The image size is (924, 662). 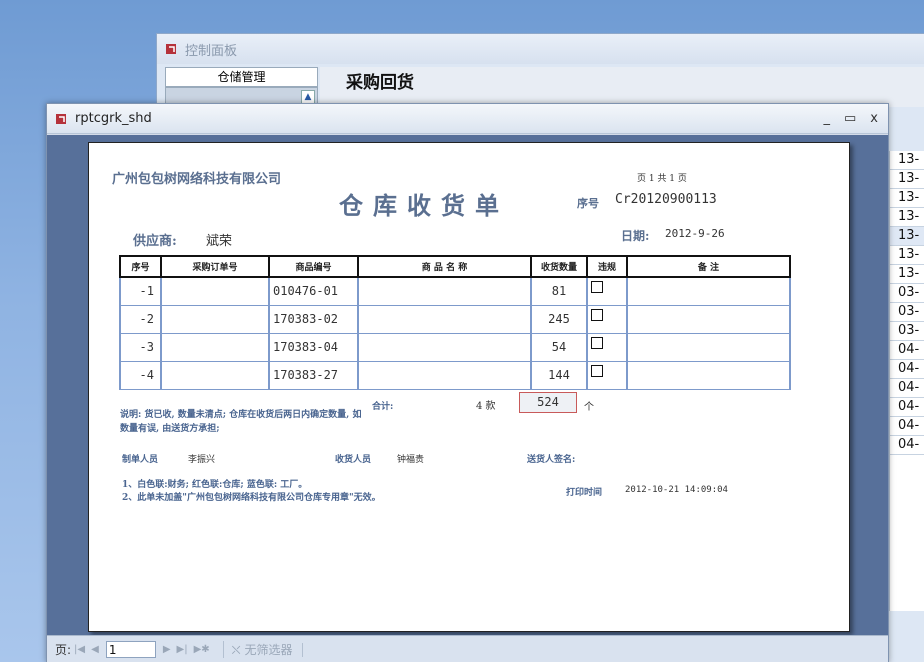 I want to click on total-label: 合计:, so click(x=383, y=407).